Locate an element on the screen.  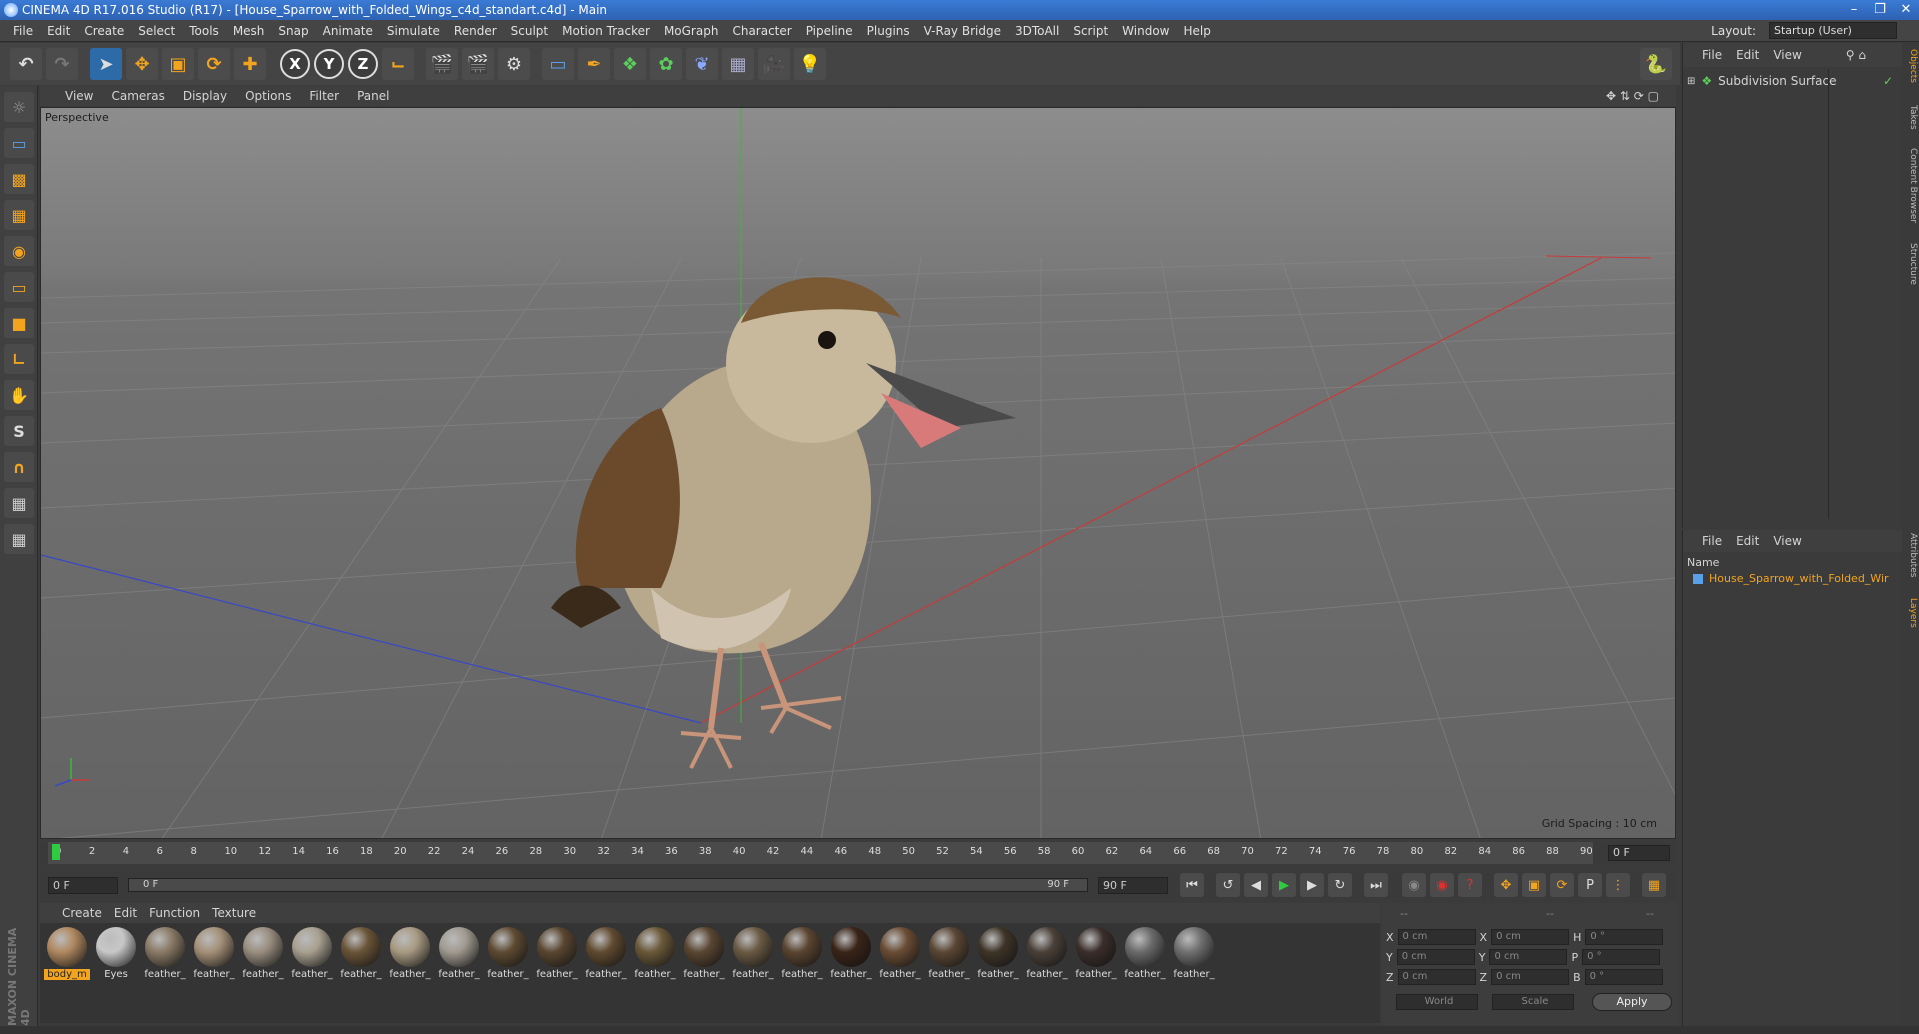
tab-takes: Takes is located at coordinates (1910, 117).